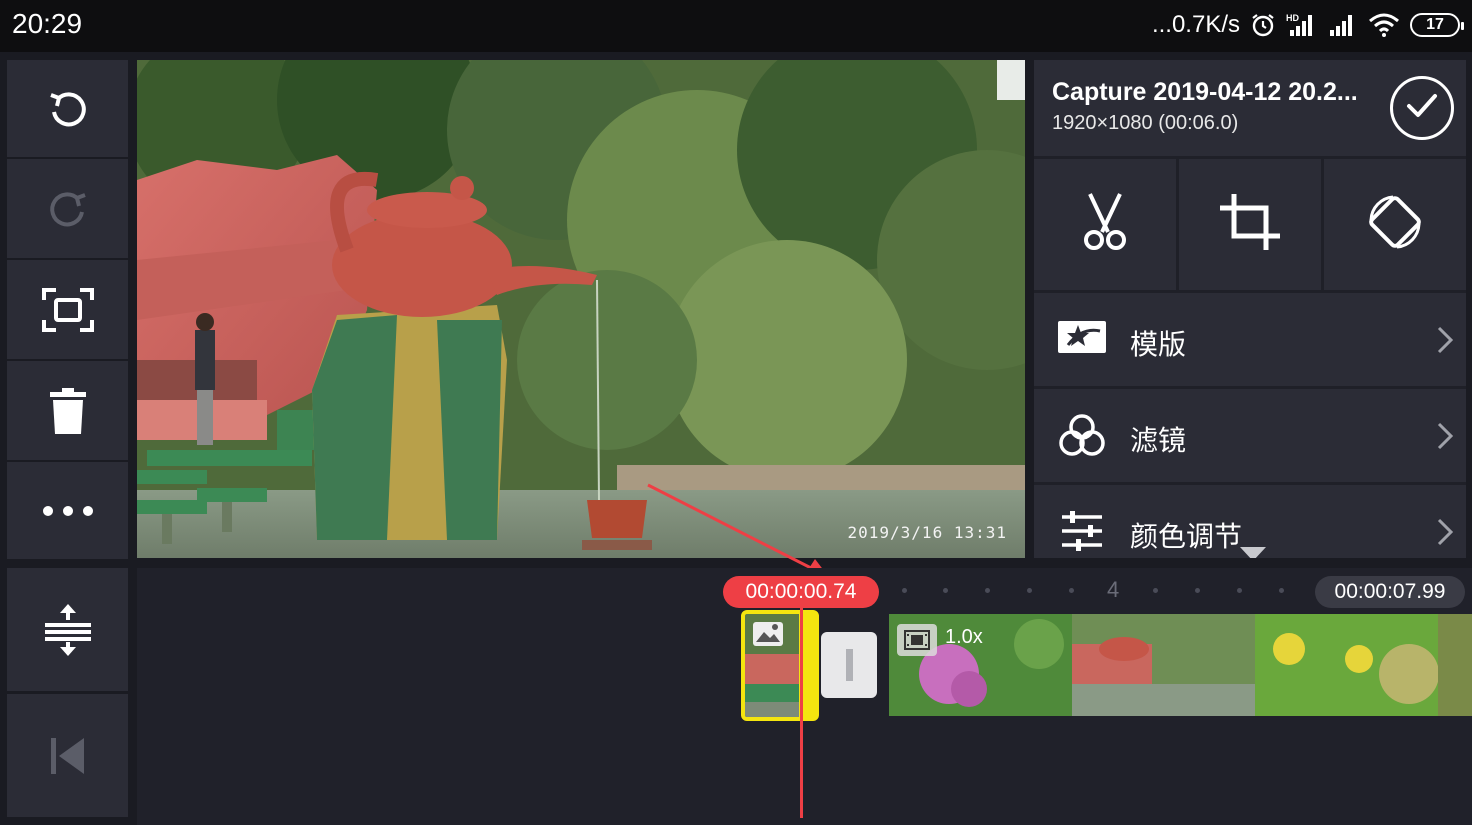 The image size is (1472, 825). What do you see at coordinates (1263, 25) in the screenshot?
I see `alarm-icon` at bounding box center [1263, 25].